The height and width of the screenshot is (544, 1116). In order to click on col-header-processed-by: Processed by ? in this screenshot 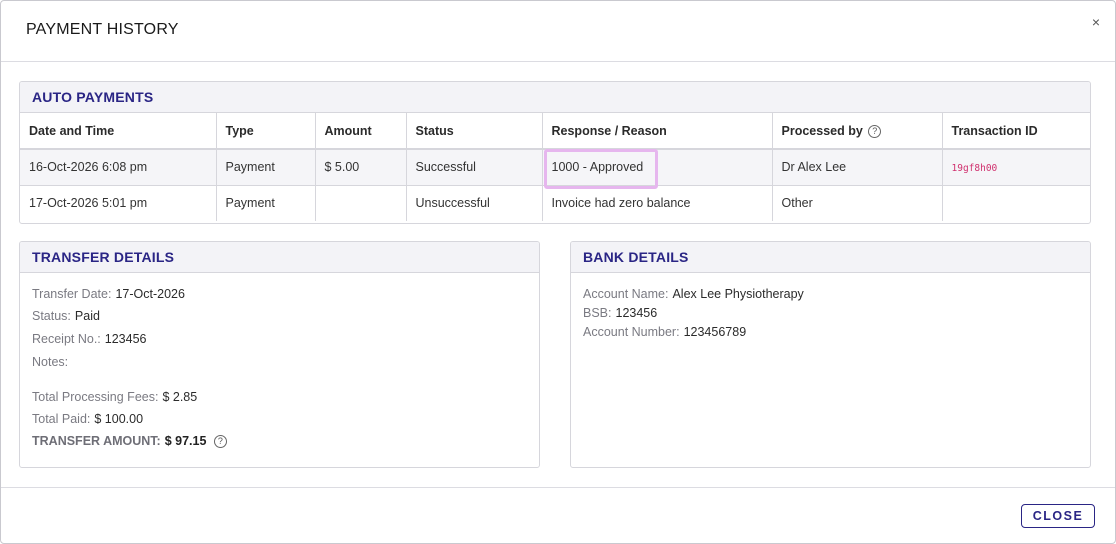, I will do `click(857, 131)`.